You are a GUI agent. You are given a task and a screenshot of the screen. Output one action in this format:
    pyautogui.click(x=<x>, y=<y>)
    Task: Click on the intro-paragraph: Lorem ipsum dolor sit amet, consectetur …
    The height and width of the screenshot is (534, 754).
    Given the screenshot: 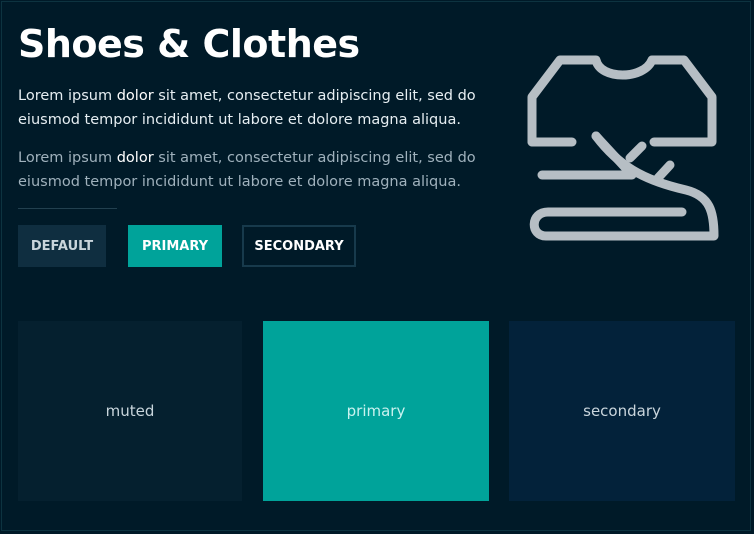 What is the action you would take?
    pyautogui.click(x=248, y=108)
    